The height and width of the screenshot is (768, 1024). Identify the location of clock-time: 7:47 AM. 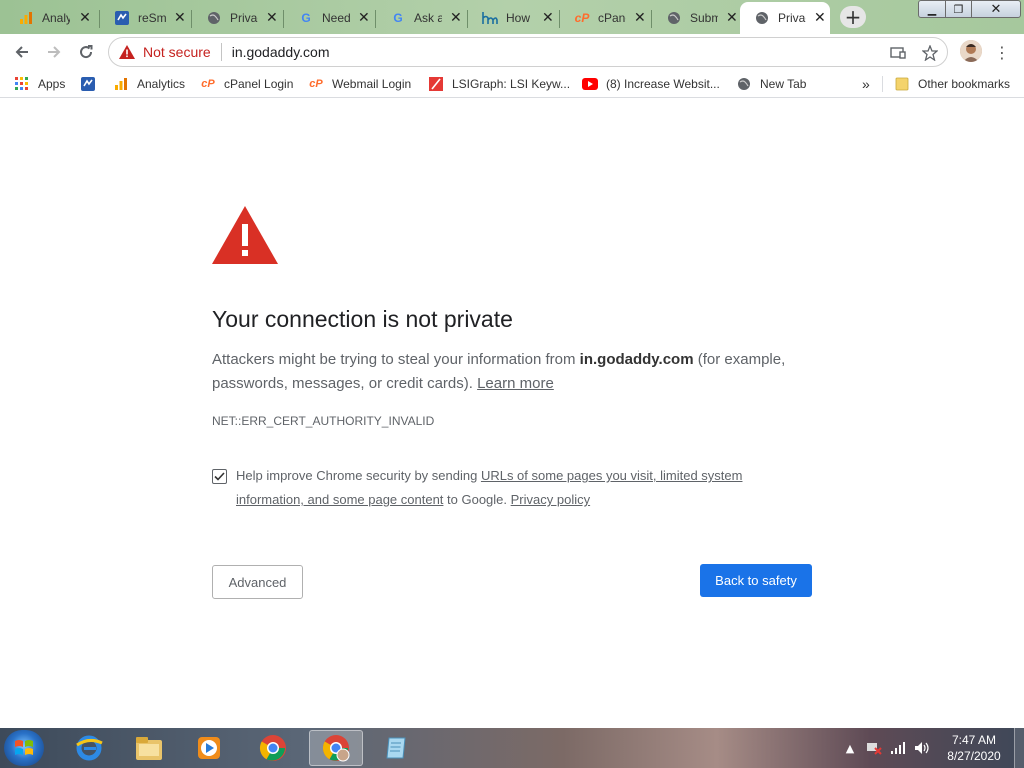
(974, 740).